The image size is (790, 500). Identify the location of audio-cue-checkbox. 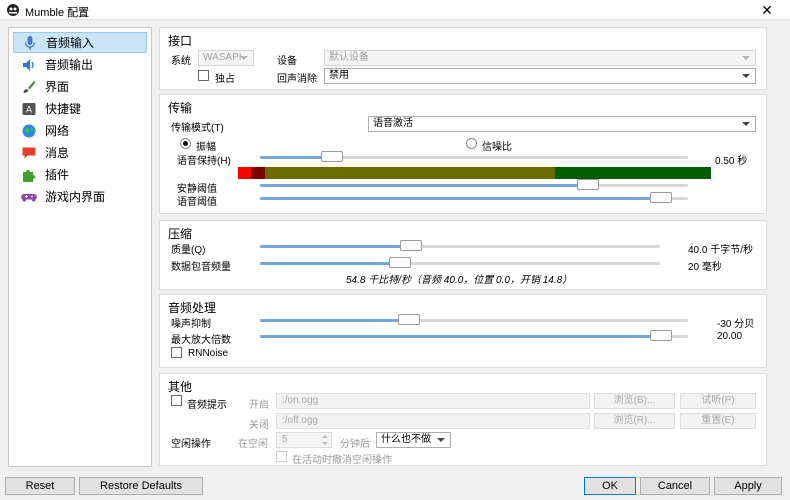
(176, 400).